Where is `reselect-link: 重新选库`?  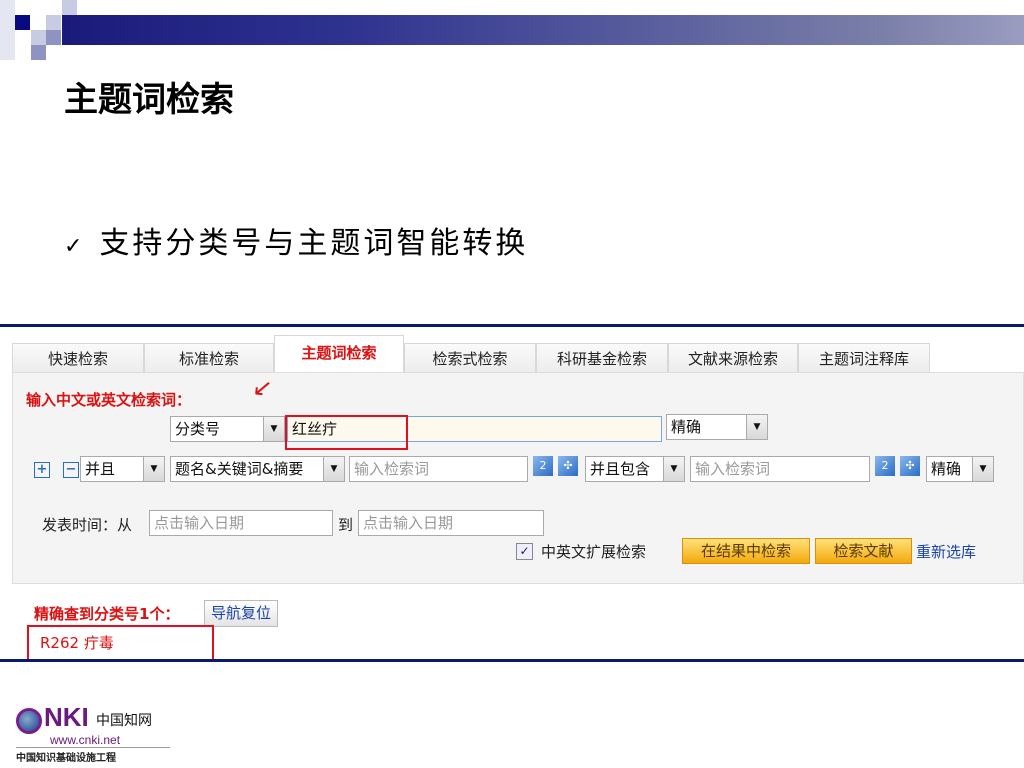
reselect-link: 重新选库 is located at coordinates (946, 551).